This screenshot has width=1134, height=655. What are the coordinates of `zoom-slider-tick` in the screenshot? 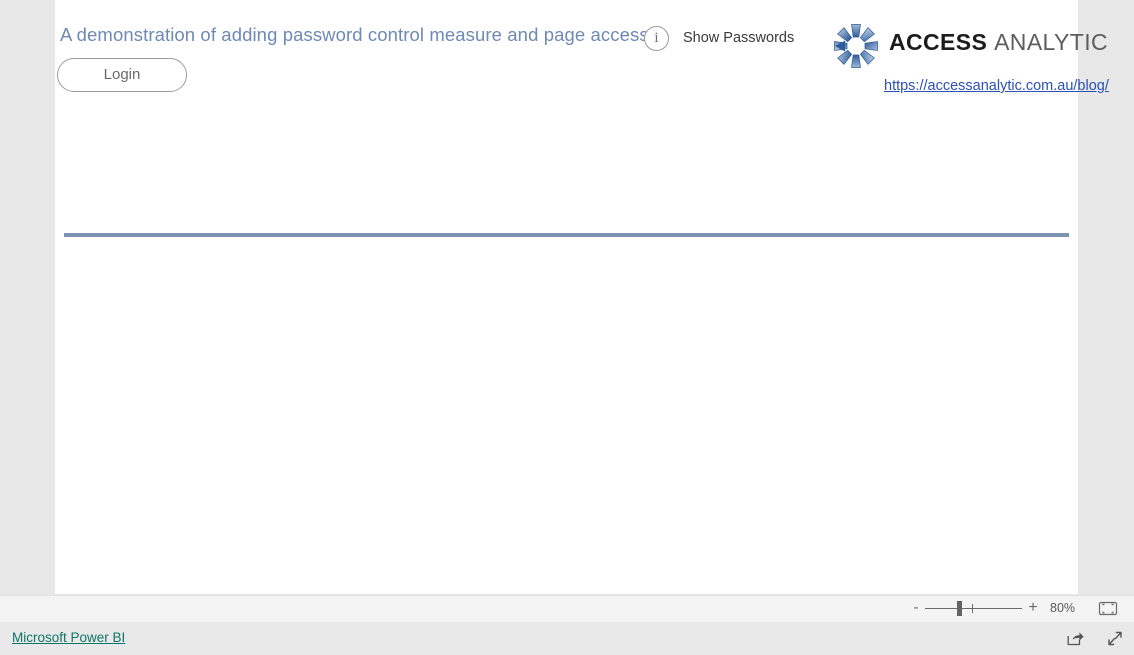 It's located at (972, 608).